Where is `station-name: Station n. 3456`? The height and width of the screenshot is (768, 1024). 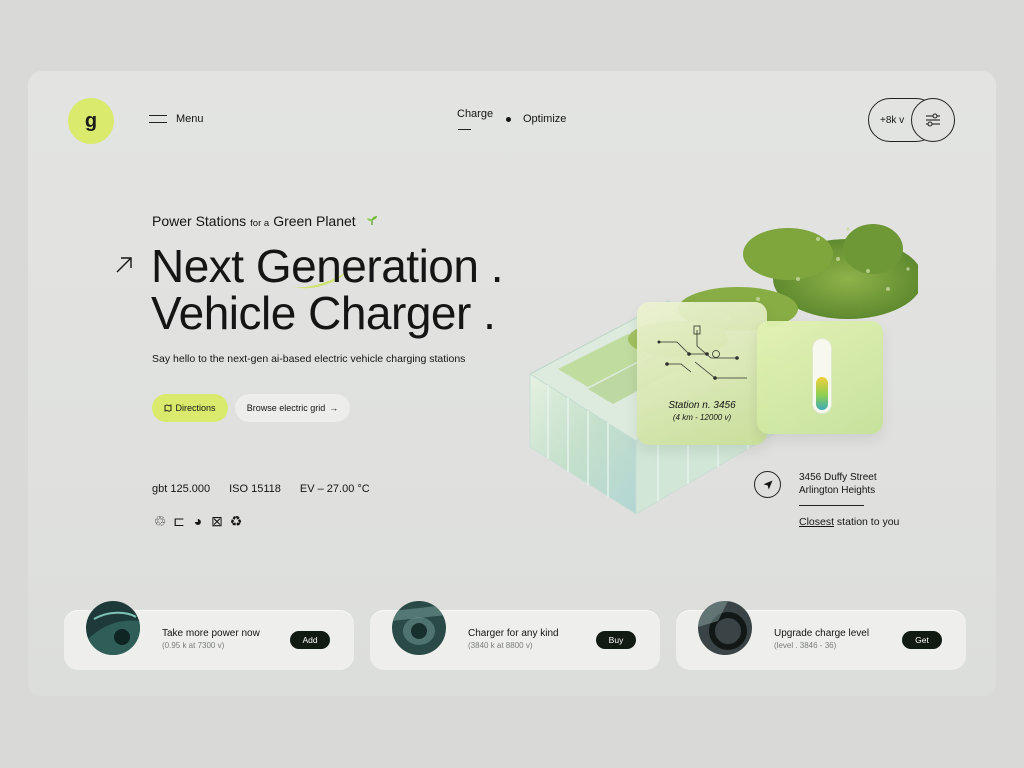
station-name: Station n. 3456 is located at coordinates (702, 405).